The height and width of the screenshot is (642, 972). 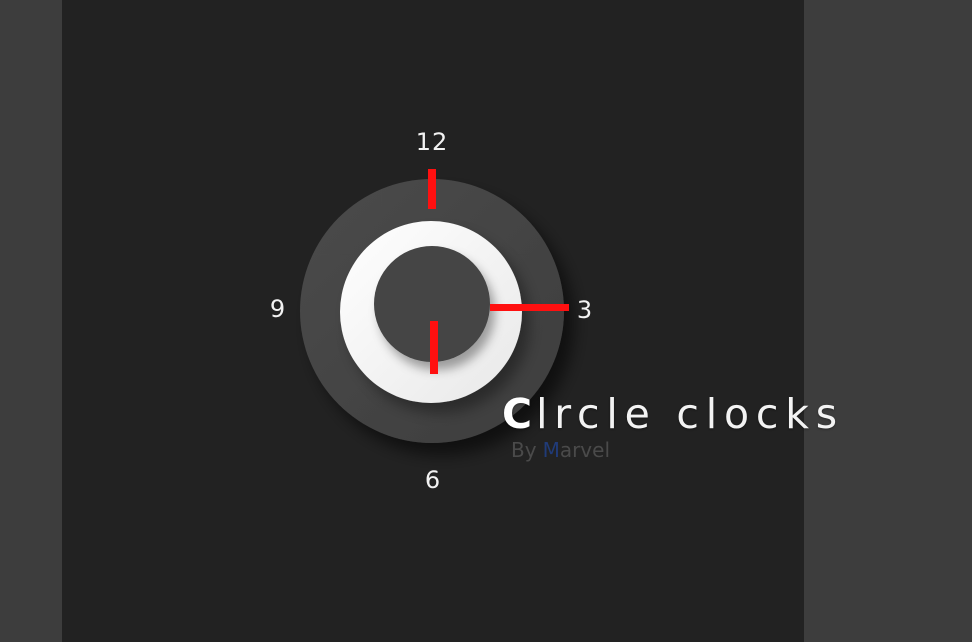 What do you see at coordinates (524, 450) in the screenshot?
I see `byline-prefix: By` at bounding box center [524, 450].